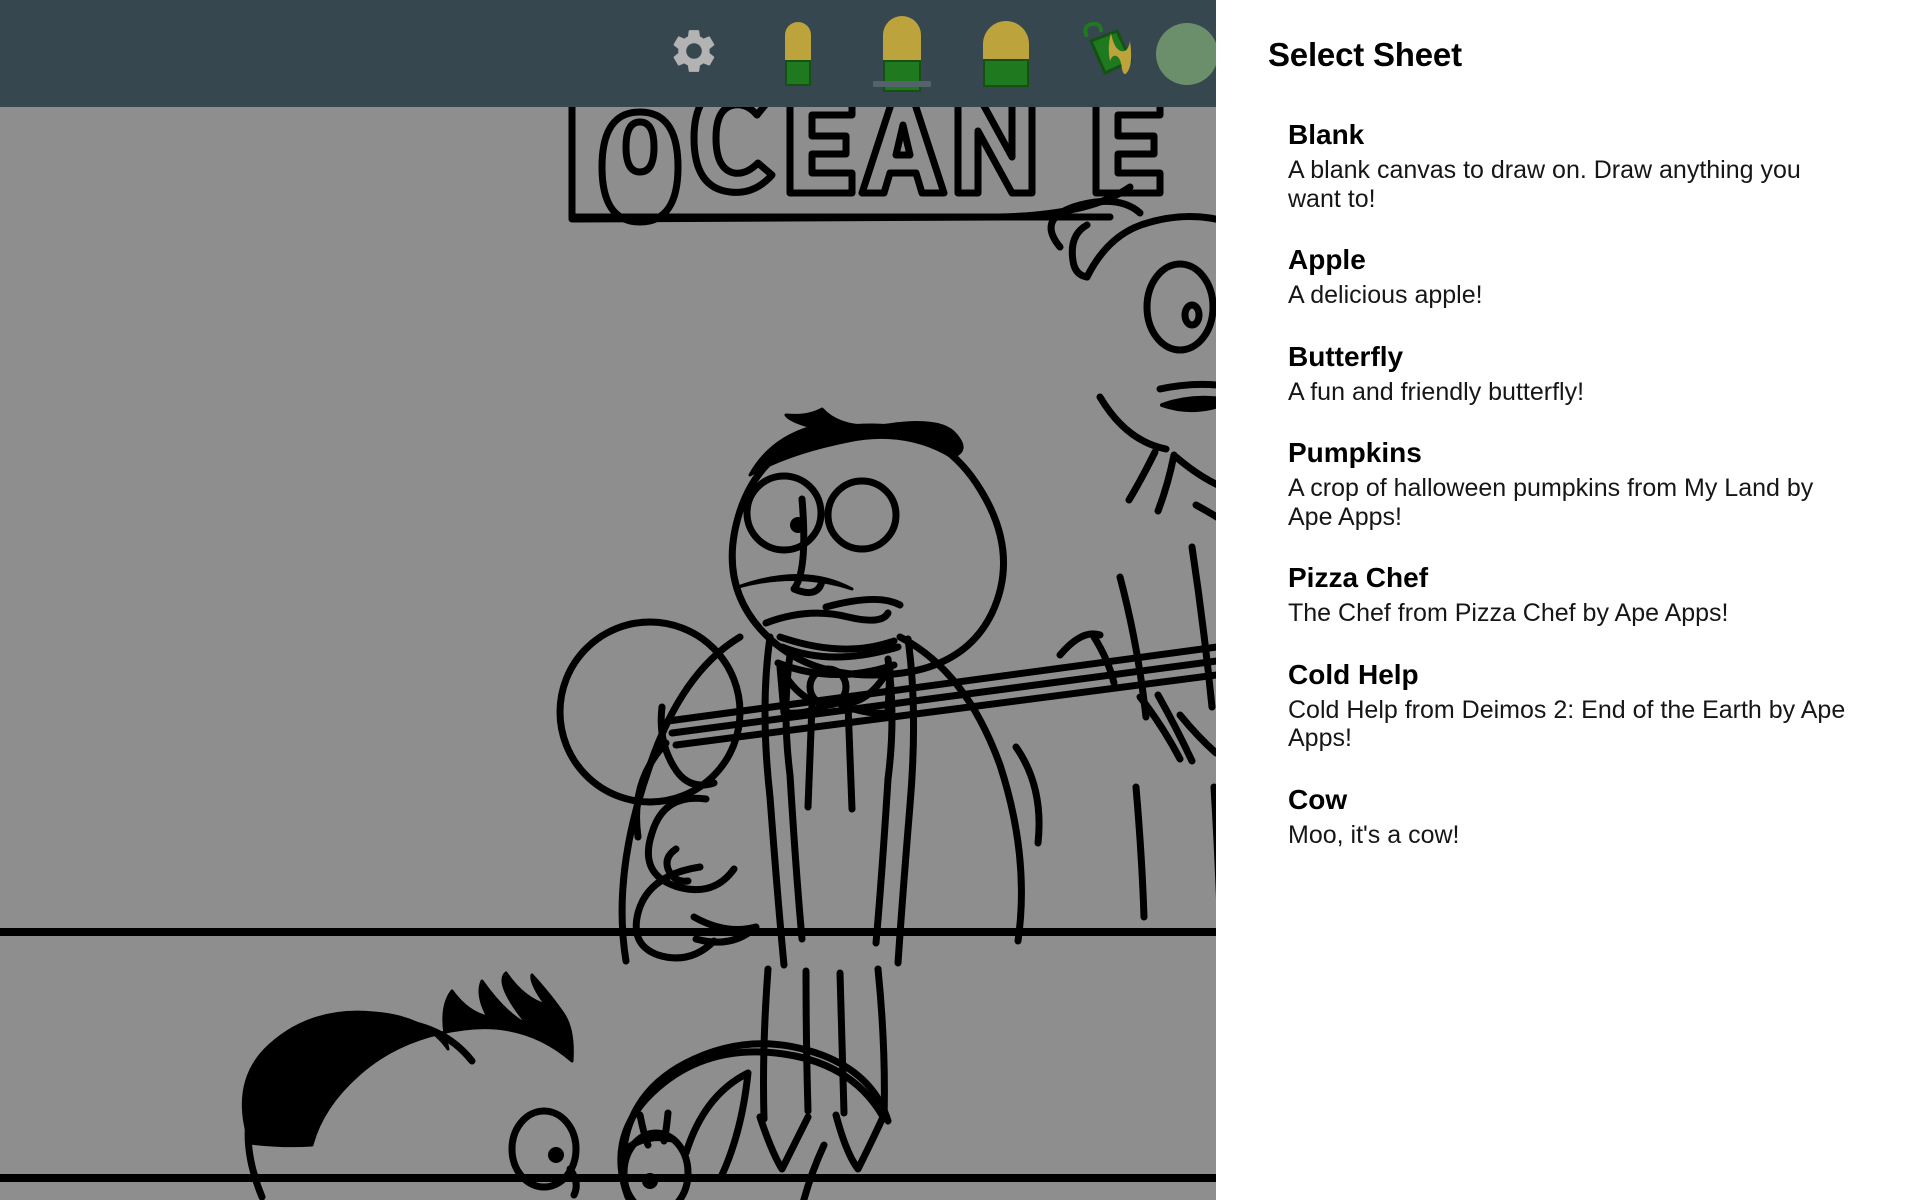 This screenshot has height=1200, width=1920. What do you see at coordinates (902, 84) in the screenshot?
I see `tool-selected-indicator` at bounding box center [902, 84].